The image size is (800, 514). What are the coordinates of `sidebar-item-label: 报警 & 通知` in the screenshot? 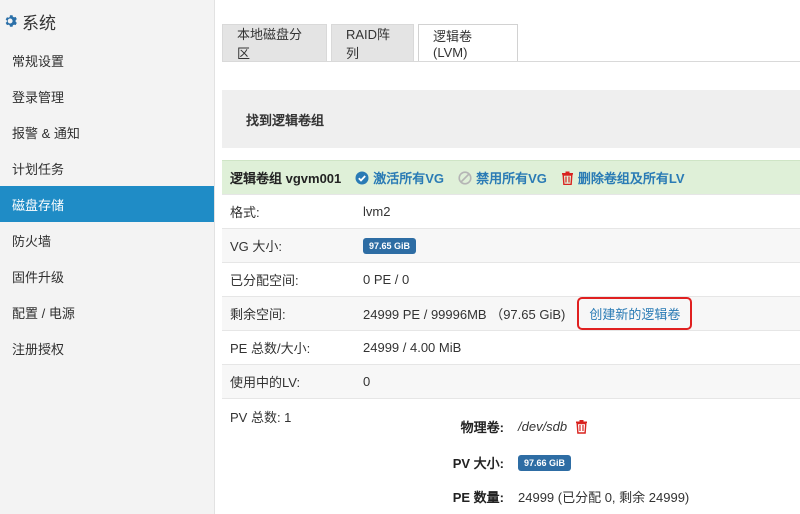 It's located at (46, 133).